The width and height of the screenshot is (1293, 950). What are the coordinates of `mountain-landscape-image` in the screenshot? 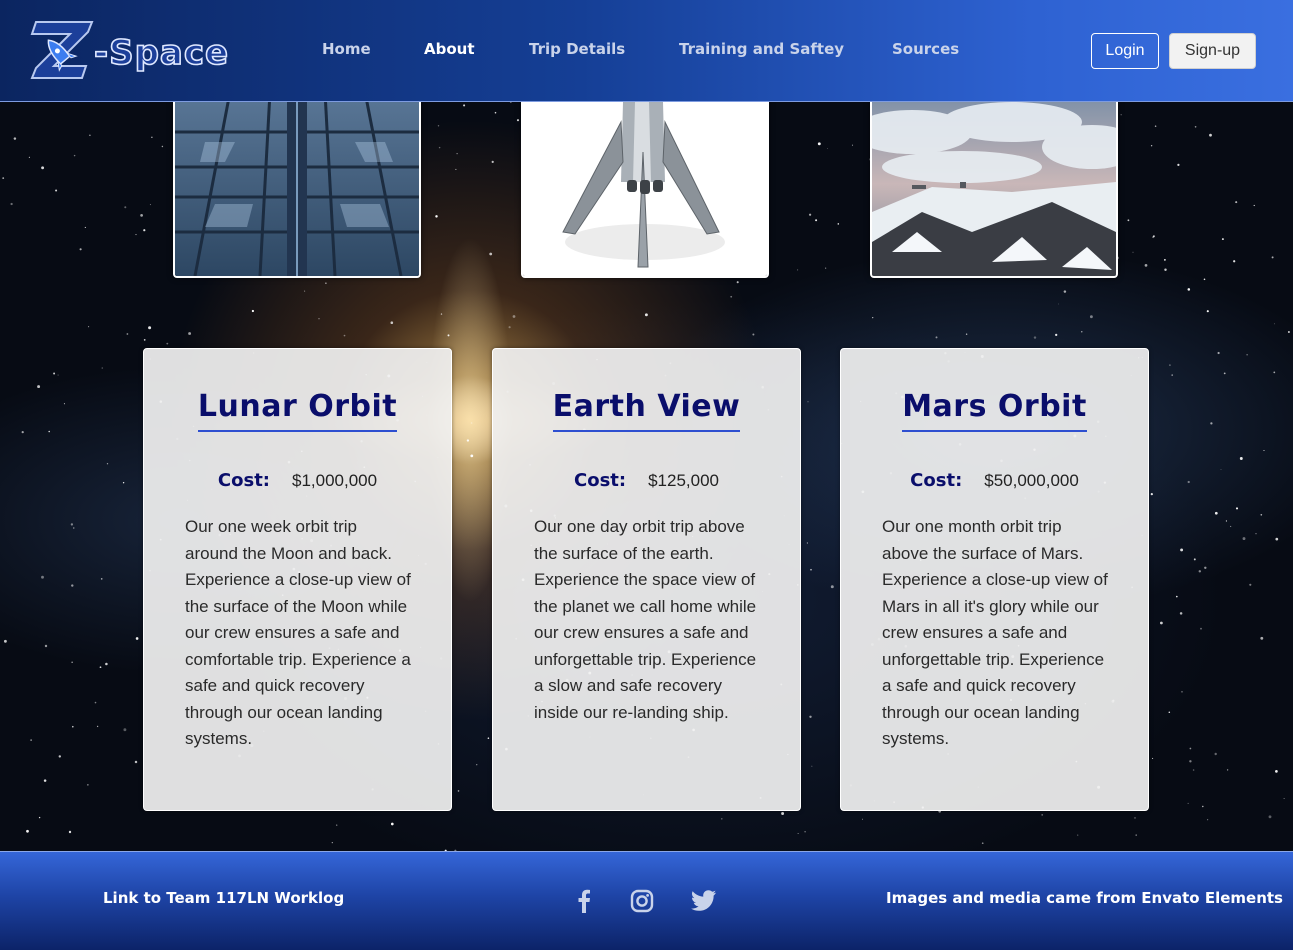 It's located at (994, 184).